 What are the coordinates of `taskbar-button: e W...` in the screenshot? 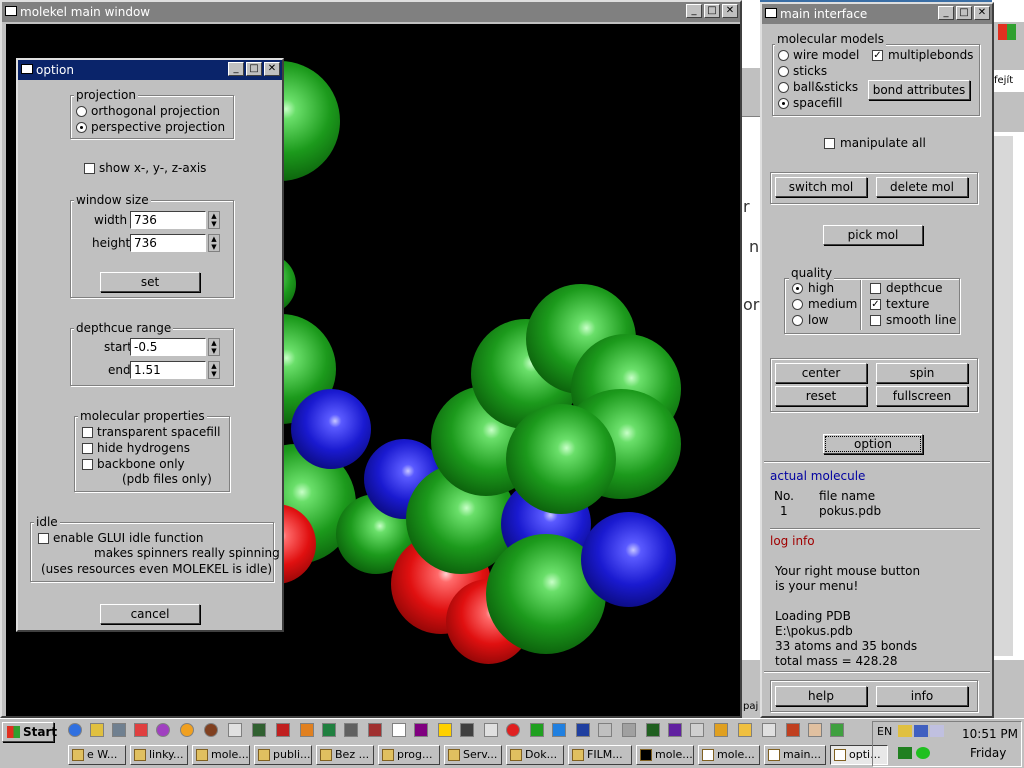 It's located at (97, 755).